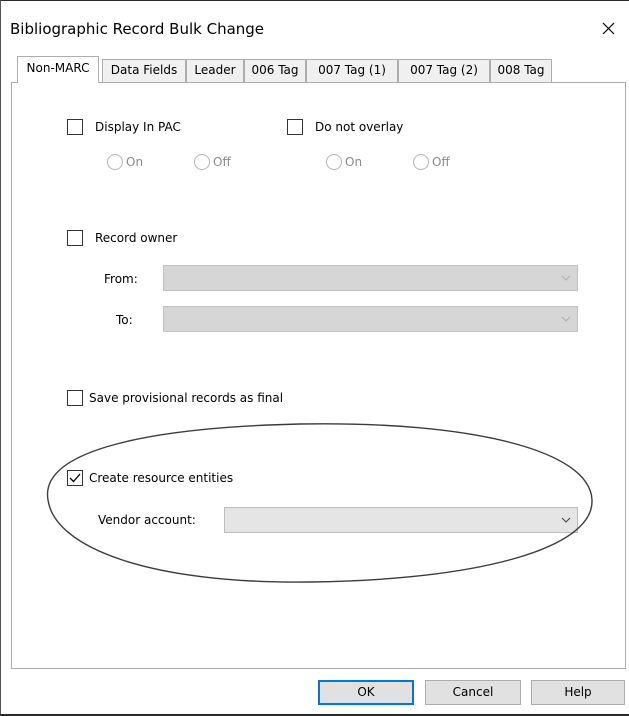 This screenshot has height=716, width=629. Describe the element at coordinates (359, 127) in the screenshot. I see `do-not-overlay-label: Do not overlay` at that location.